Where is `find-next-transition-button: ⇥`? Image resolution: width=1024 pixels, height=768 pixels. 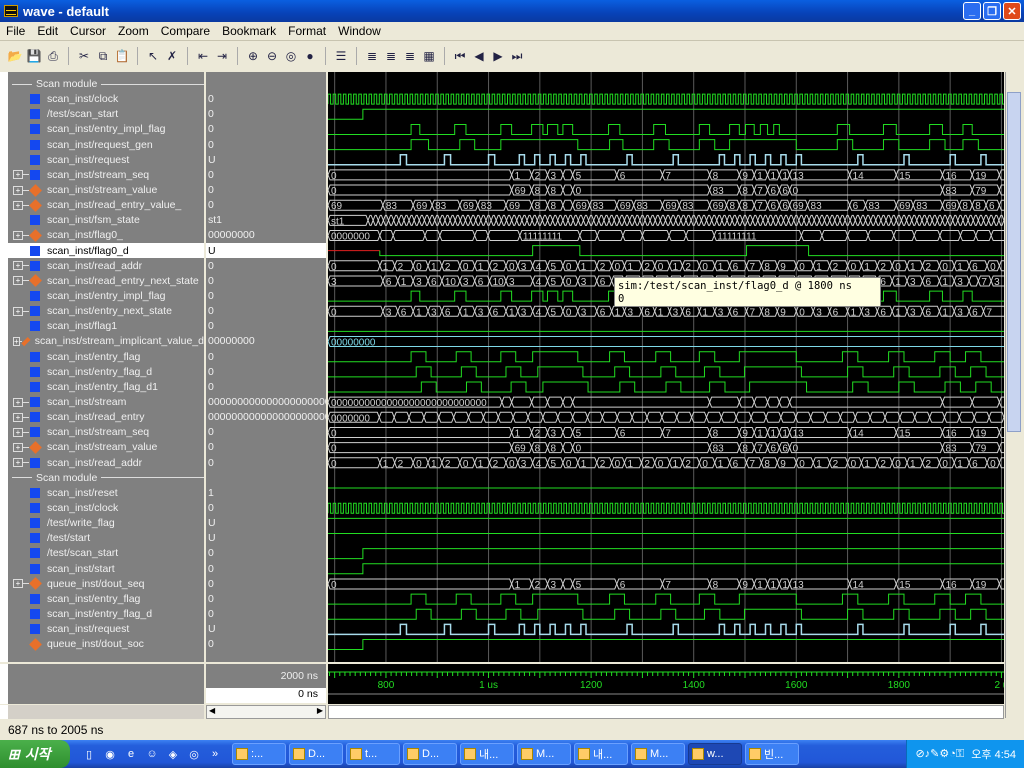 find-next-transition-button: ⇥ is located at coordinates (222, 56).